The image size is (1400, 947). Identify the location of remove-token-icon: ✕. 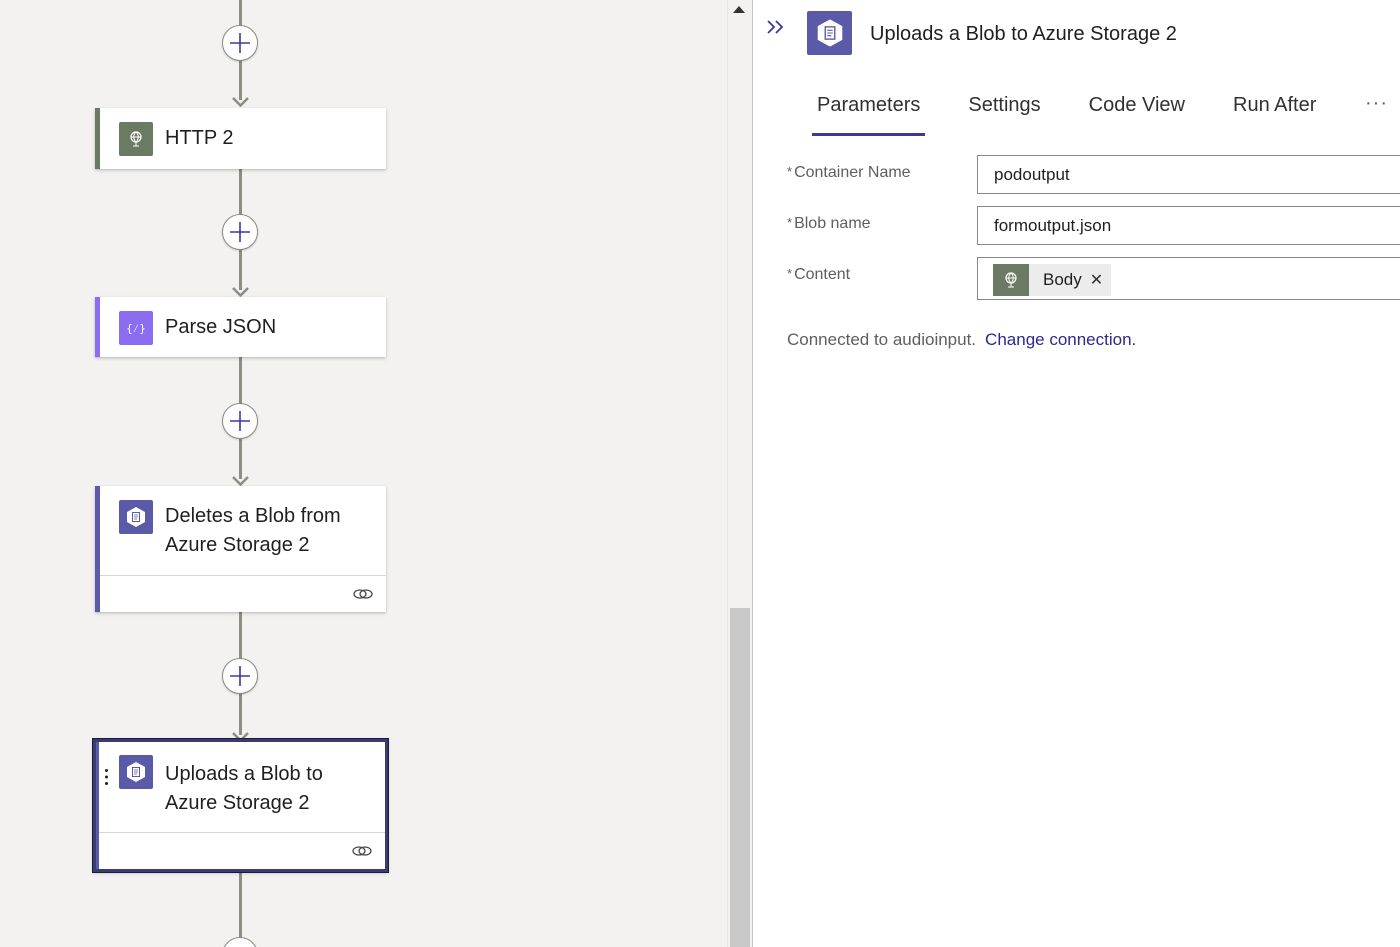
(1100, 280).